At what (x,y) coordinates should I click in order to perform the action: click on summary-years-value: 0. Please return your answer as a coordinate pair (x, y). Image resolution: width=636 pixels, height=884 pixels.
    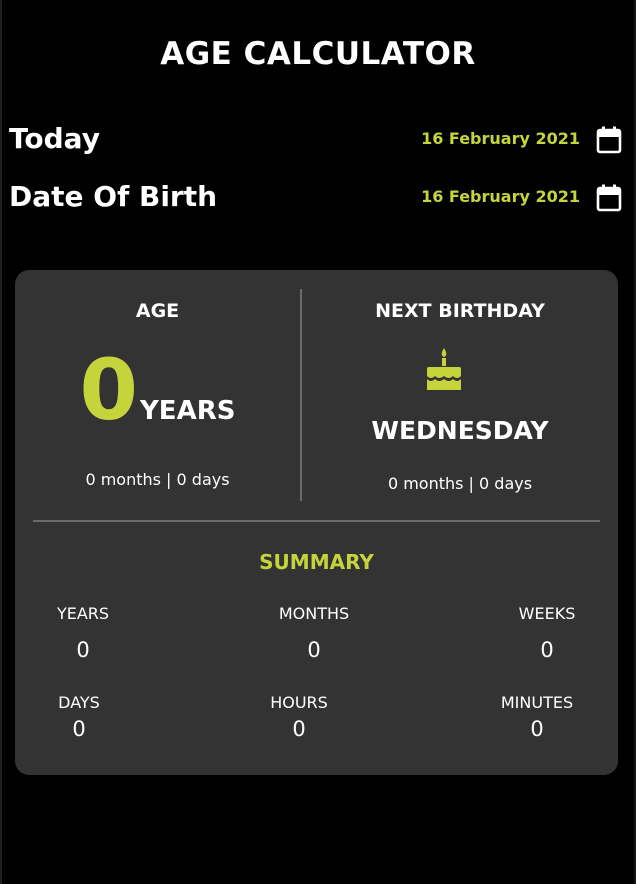
    Looking at the image, I should click on (83, 650).